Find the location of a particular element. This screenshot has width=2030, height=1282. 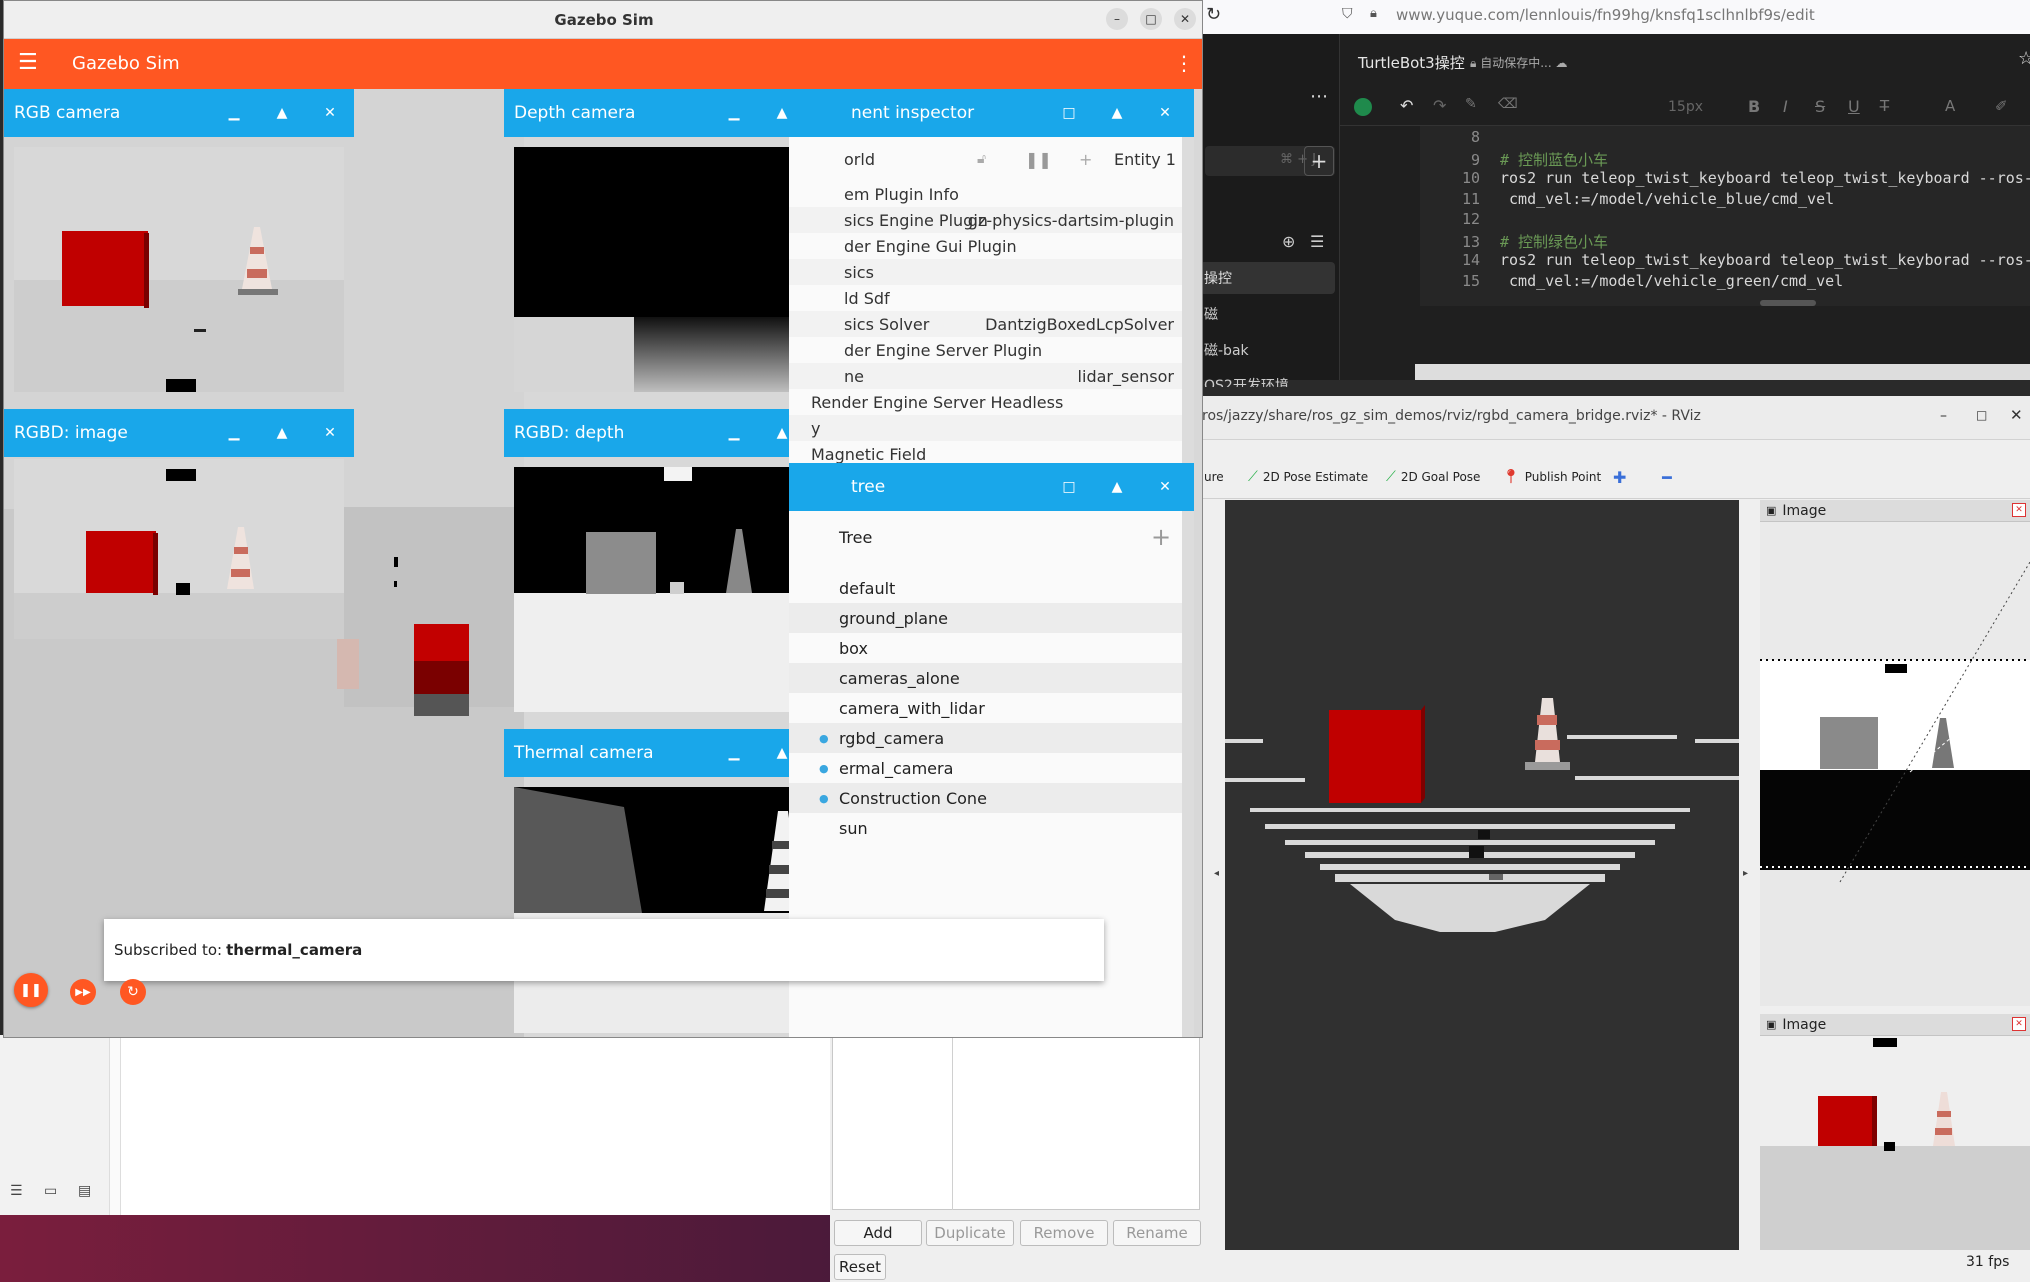

pause-button: ❚❚ is located at coordinates (31, 990).